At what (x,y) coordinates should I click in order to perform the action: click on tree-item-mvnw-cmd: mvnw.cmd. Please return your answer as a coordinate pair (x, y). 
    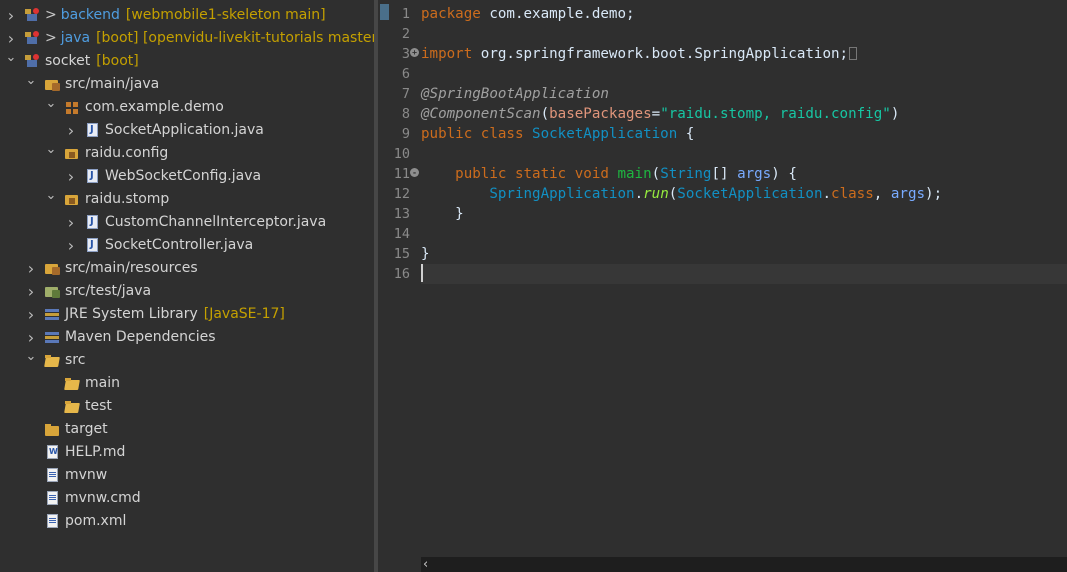
    Looking at the image, I should click on (187, 498).